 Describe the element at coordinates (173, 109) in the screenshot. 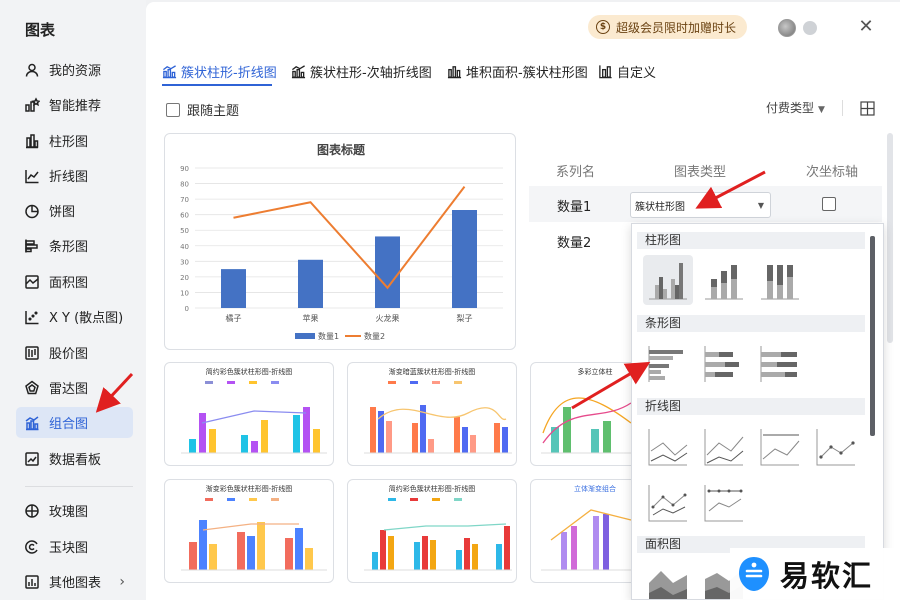

I see `checkbox` at that location.